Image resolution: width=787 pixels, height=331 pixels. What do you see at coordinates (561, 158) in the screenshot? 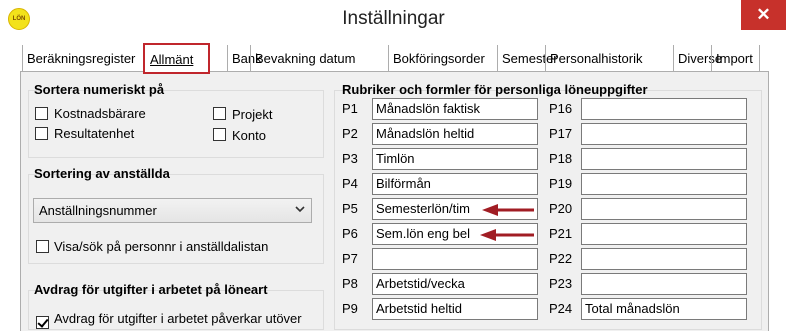
I see `p18-label: P18` at bounding box center [561, 158].